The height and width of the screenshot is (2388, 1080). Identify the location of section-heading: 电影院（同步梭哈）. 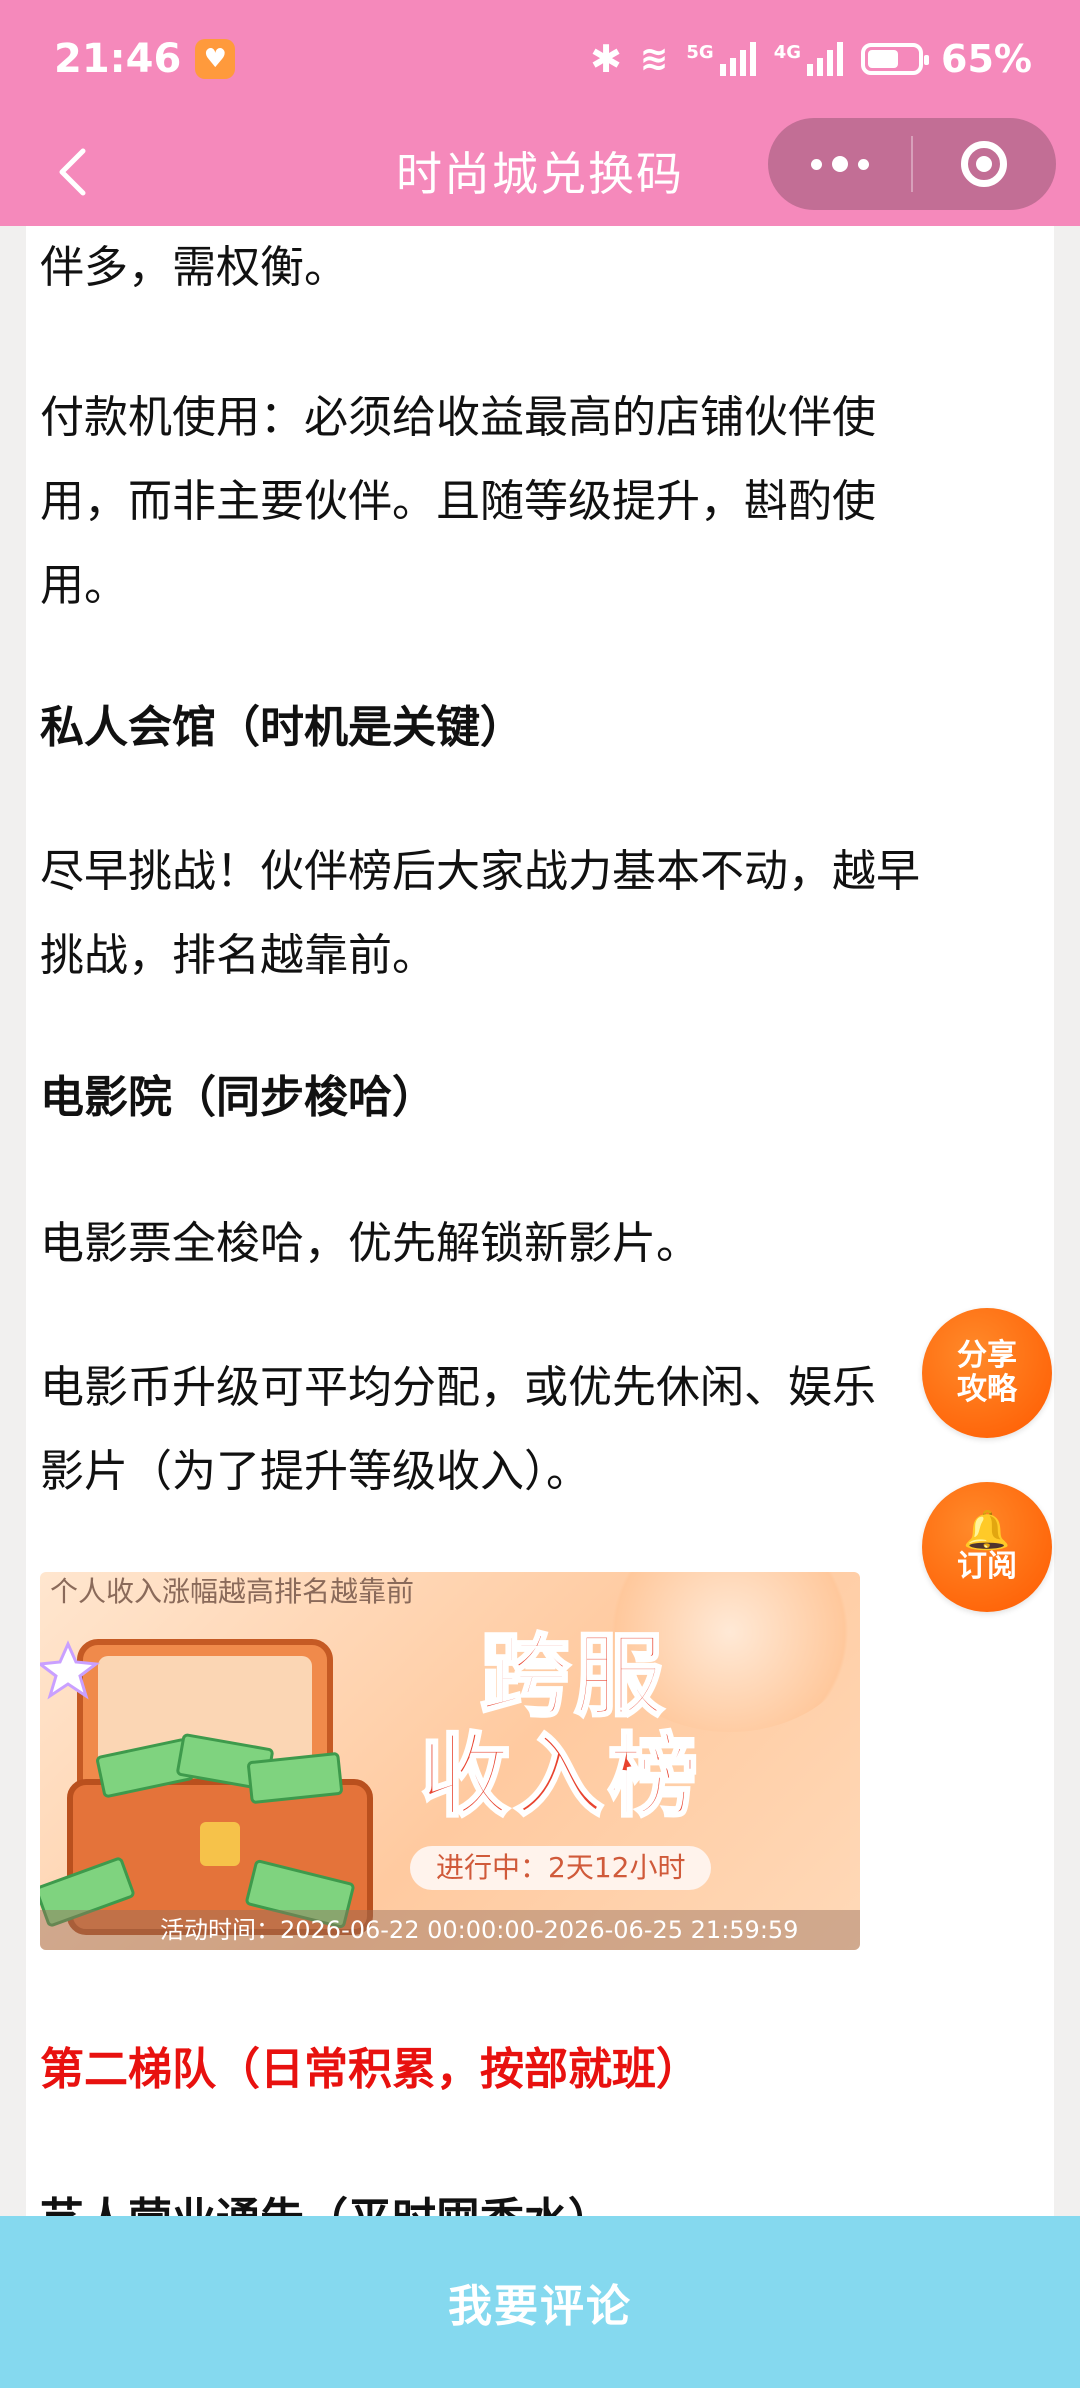
(238, 1097).